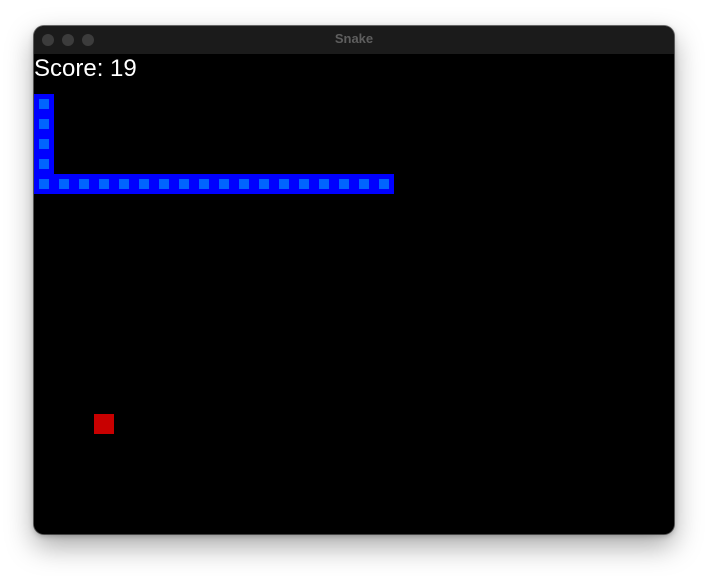 Image resolution: width=708 pixels, height=576 pixels. I want to click on window-title: Snake, so click(354, 38).